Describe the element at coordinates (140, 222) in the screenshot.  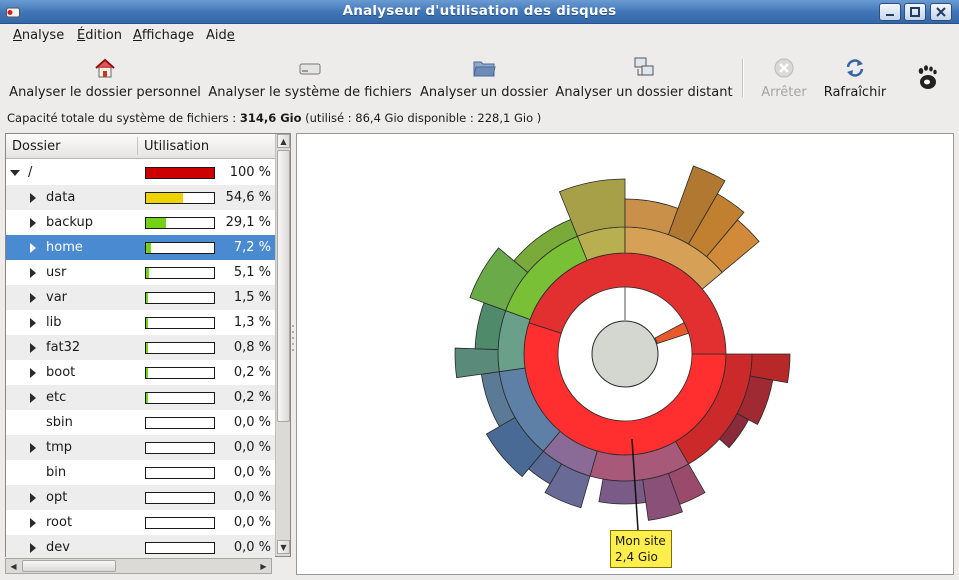
I see `tree-row-backup: backup 29,1 %` at that location.